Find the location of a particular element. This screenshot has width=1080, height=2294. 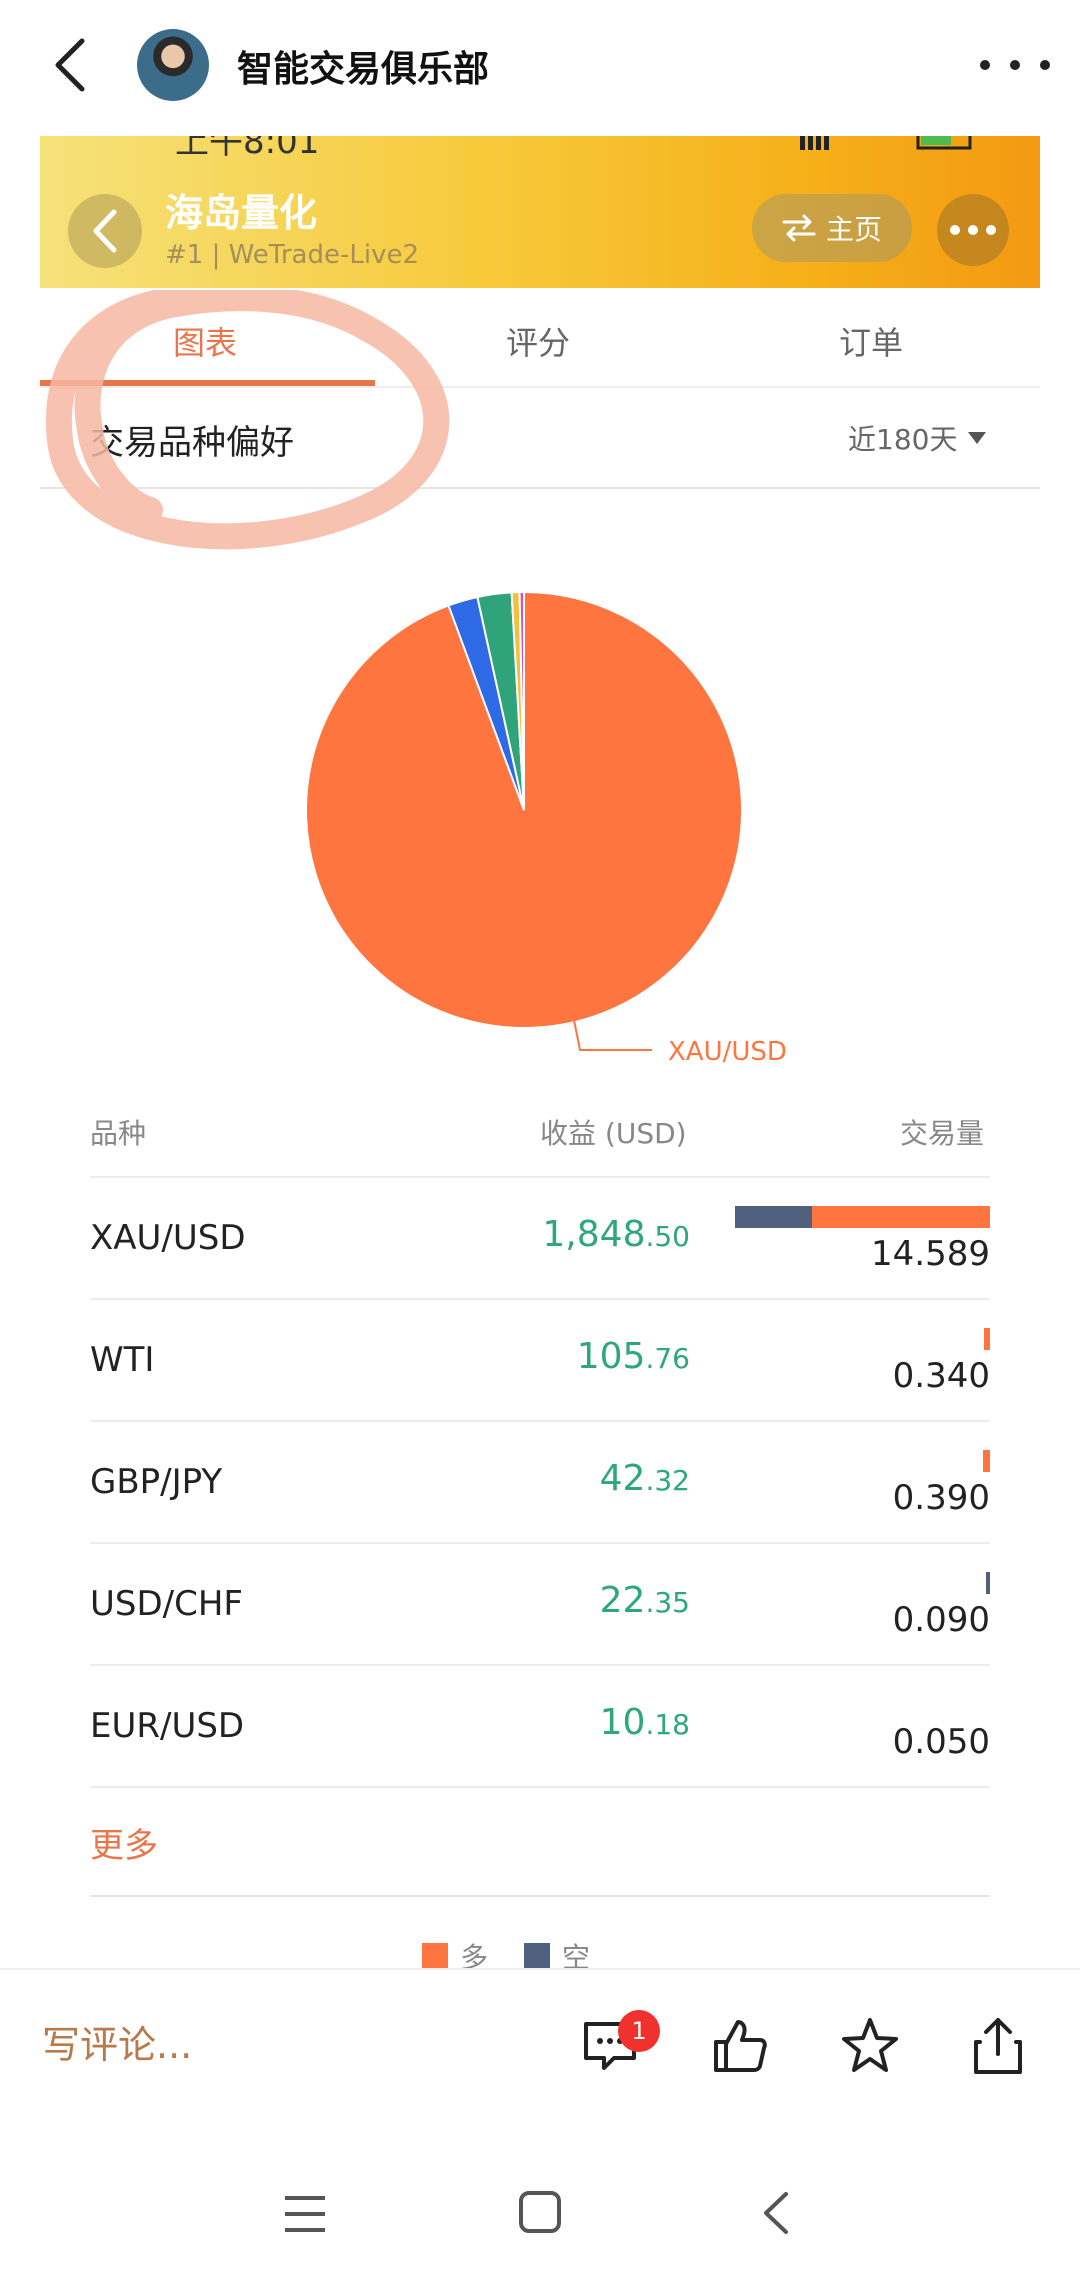

symbol-cell: USD/CHF is located at coordinates (166, 1604).